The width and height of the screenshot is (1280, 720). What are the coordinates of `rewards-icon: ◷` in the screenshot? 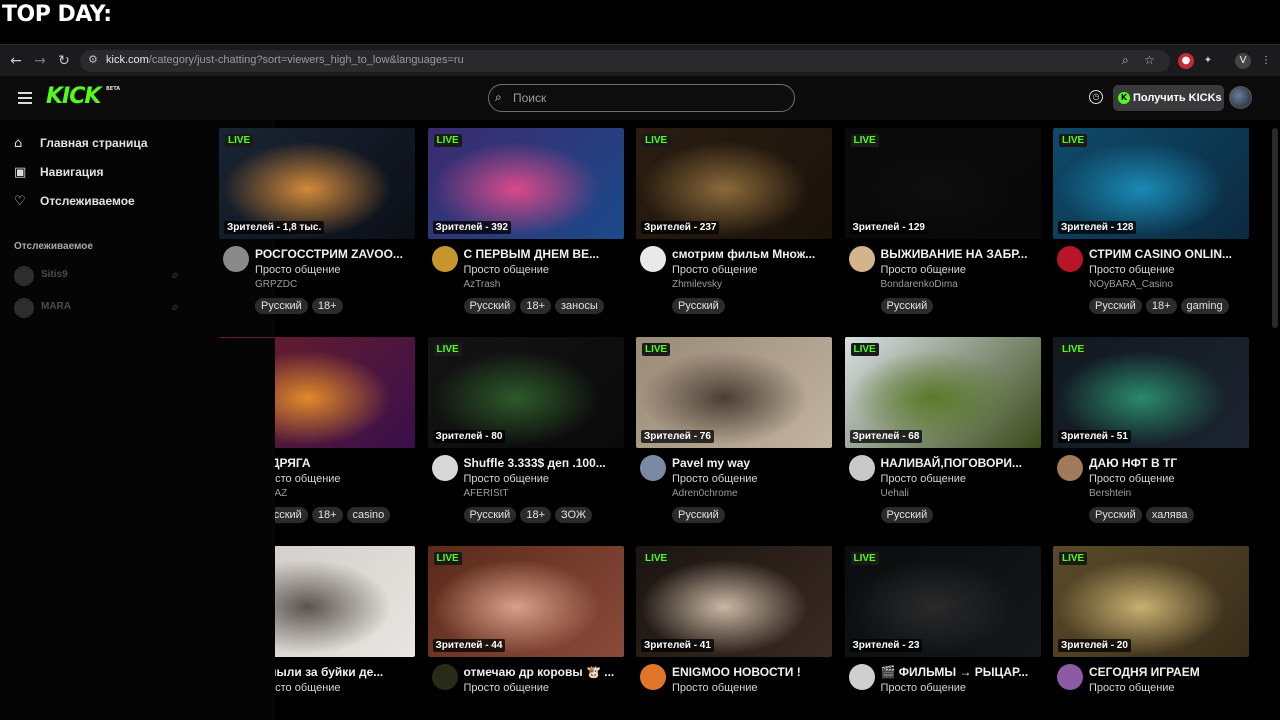 It's located at (1096, 97).